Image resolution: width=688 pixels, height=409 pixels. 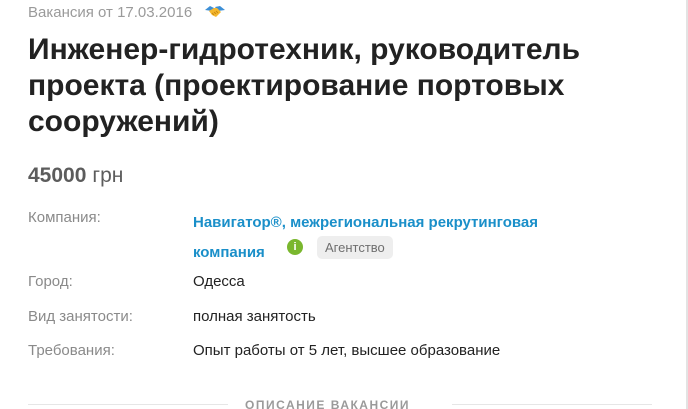 I want to click on requirements-label: Требования:, so click(x=71, y=350).